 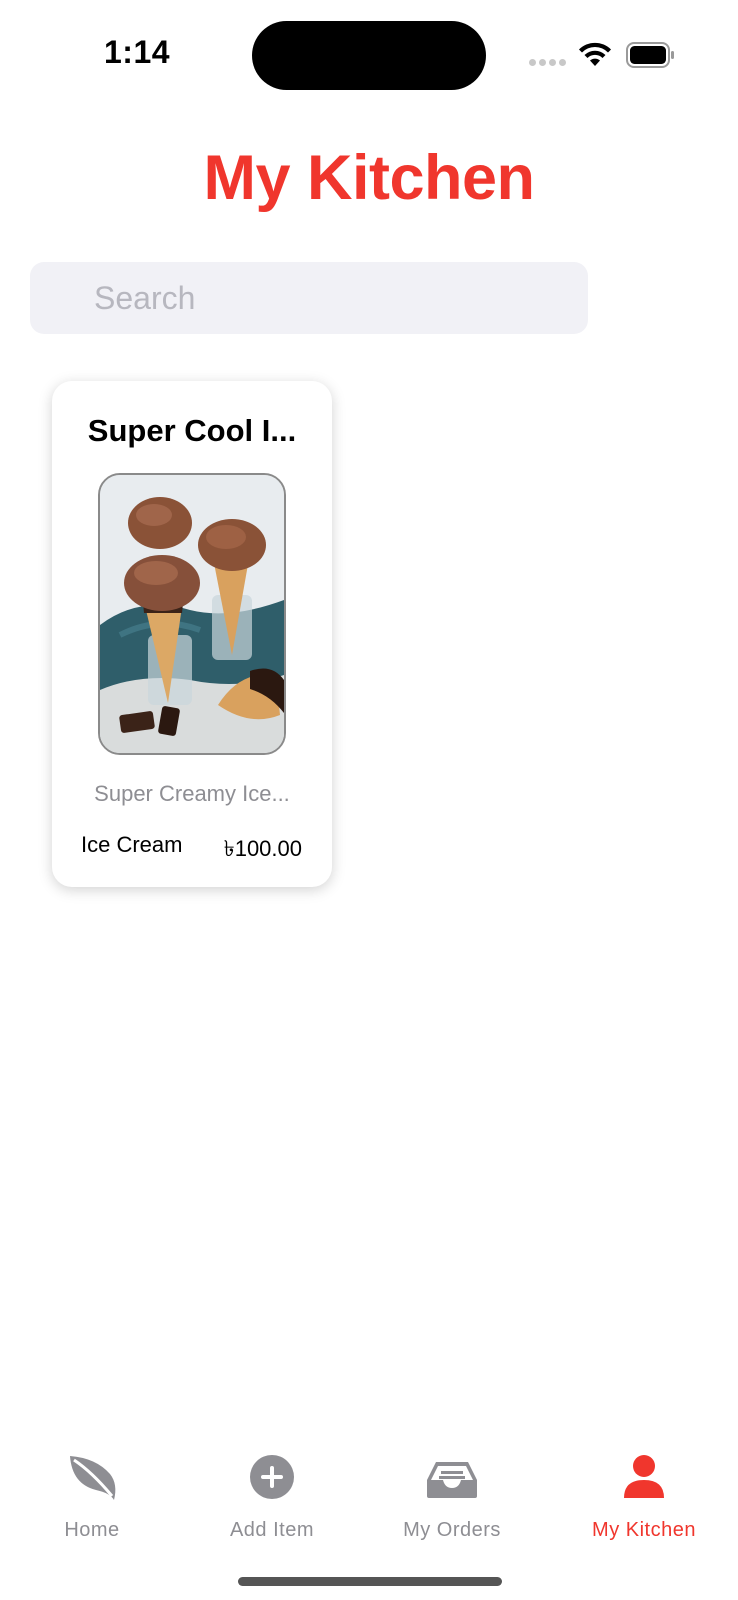 What do you see at coordinates (644, 1477) in the screenshot?
I see `person-icon` at bounding box center [644, 1477].